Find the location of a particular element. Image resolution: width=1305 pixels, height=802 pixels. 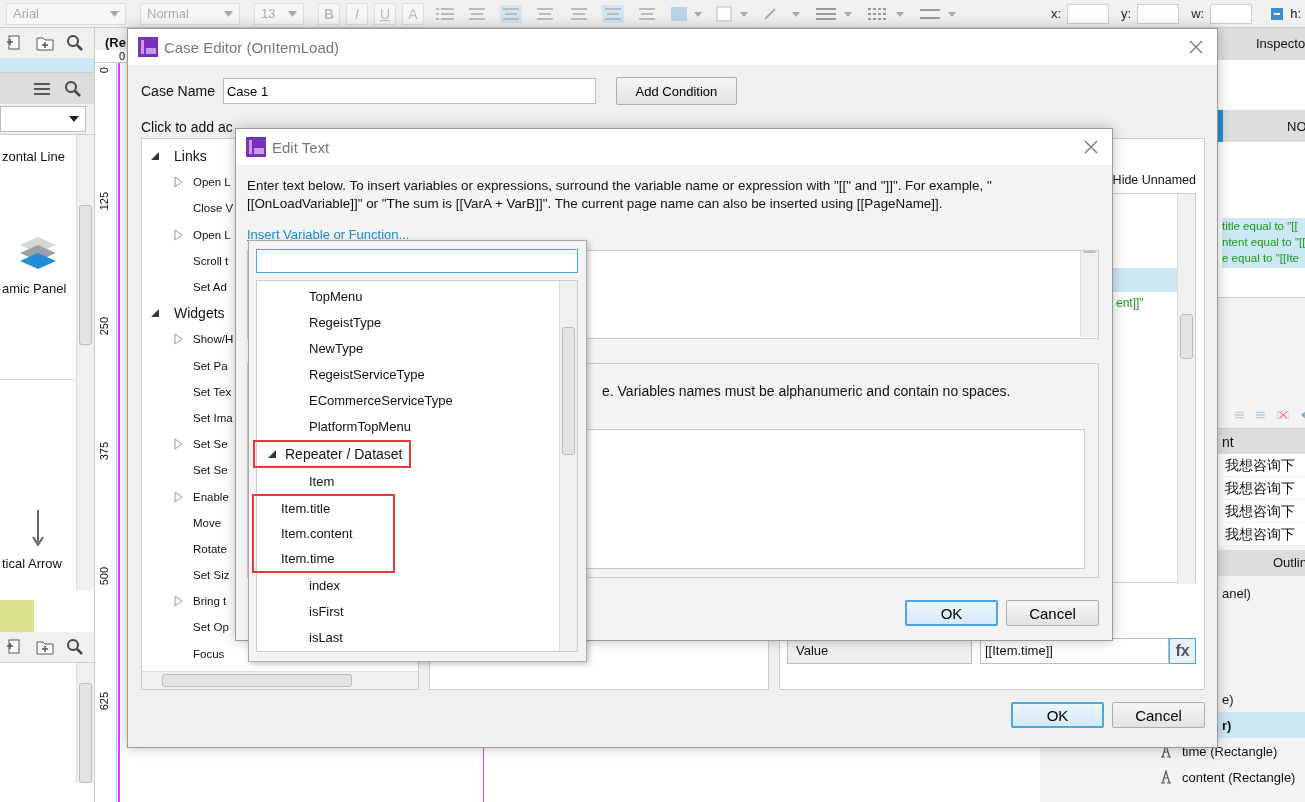

ruler-number: 500 is located at coordinates (104, 576).